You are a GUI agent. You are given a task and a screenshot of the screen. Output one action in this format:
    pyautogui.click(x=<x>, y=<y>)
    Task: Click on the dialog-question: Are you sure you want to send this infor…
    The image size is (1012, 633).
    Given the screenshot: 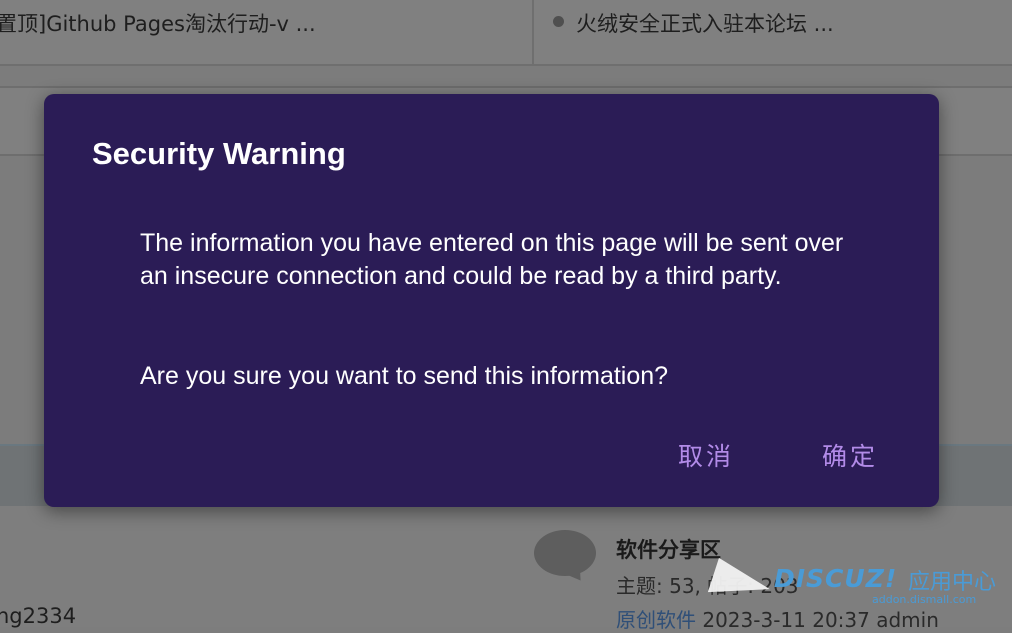 What is the action you would take?
    pyautogui.click(x=404, y=376)
    